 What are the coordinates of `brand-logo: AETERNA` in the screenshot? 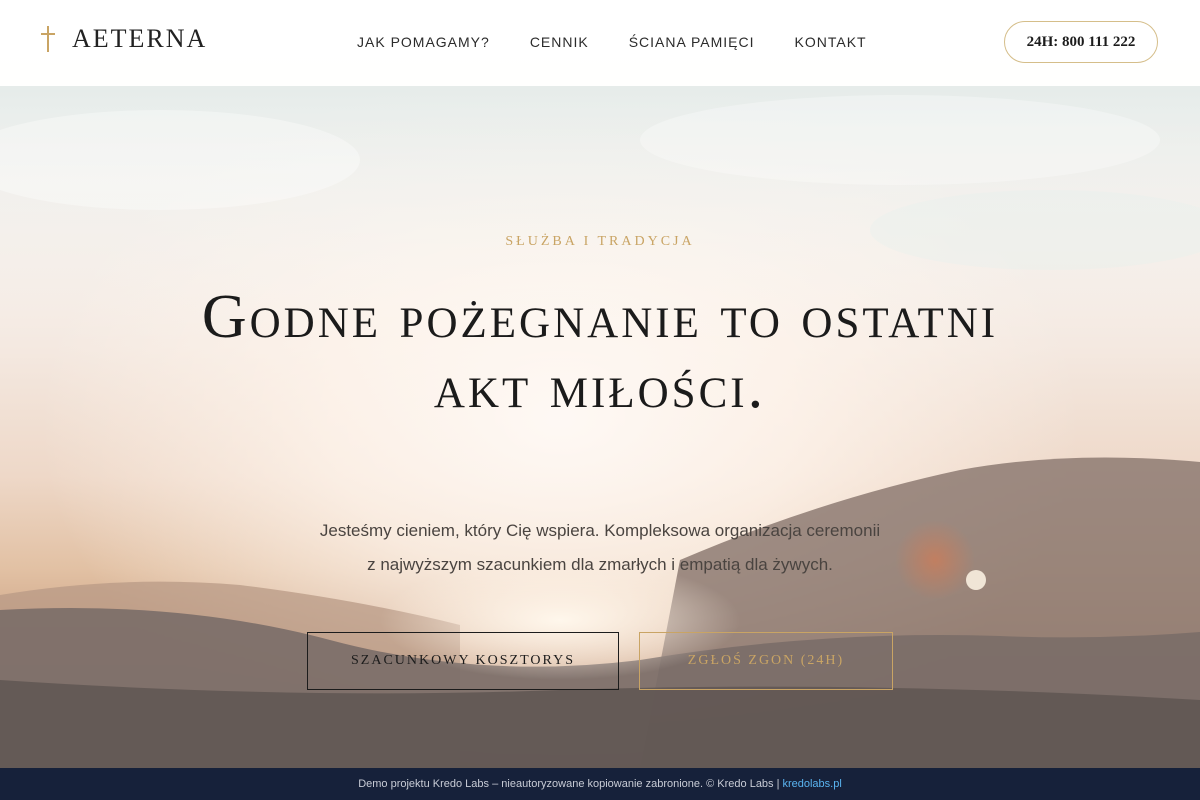 It's located at (123, 39).